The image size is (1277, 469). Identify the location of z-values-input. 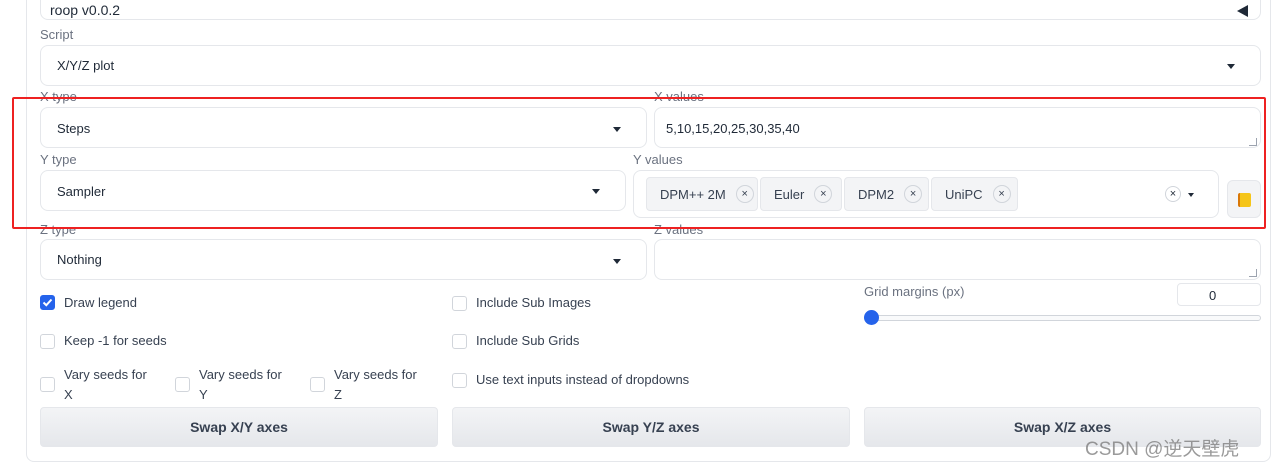
(957, 259).